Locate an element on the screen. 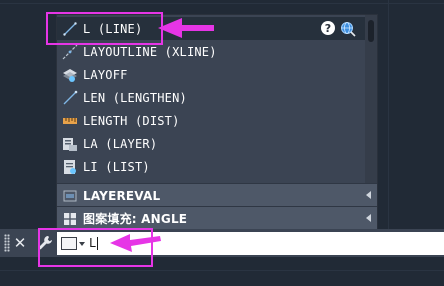 Image resolution: width=444 pixels, height=286 pixels. autocomplete-item-label: LENGTH (DIST) is located at coordinates (131, 120).